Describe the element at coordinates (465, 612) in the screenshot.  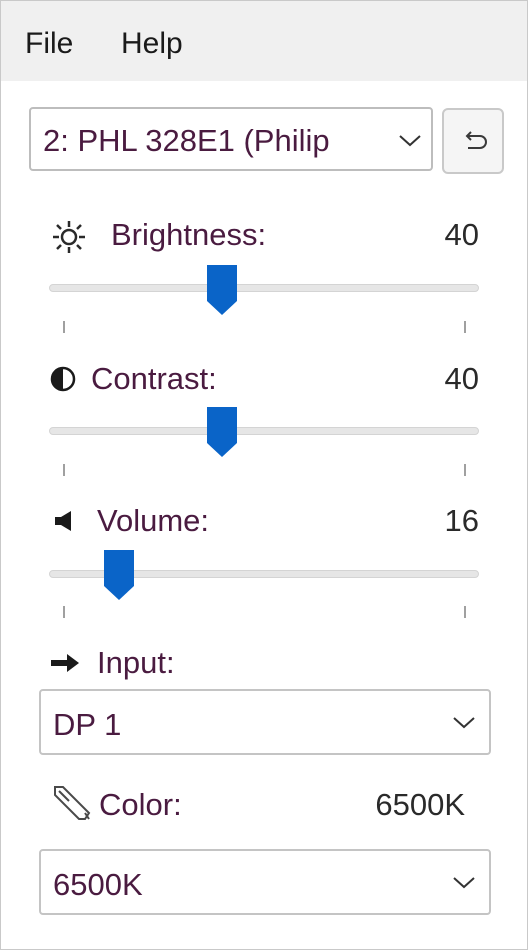
I see `volume-tick-max` at that location.